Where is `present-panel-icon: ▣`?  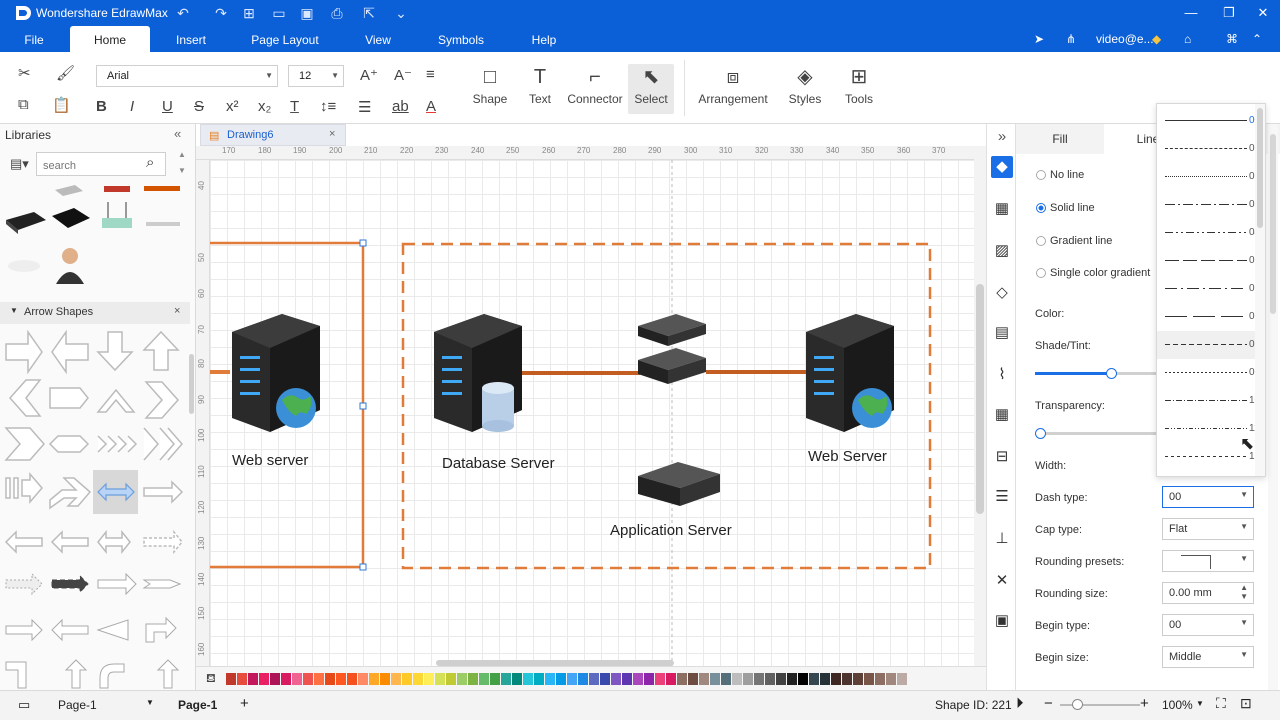
present-panel-icon: ▣ is located at coordinates (1002, 621).